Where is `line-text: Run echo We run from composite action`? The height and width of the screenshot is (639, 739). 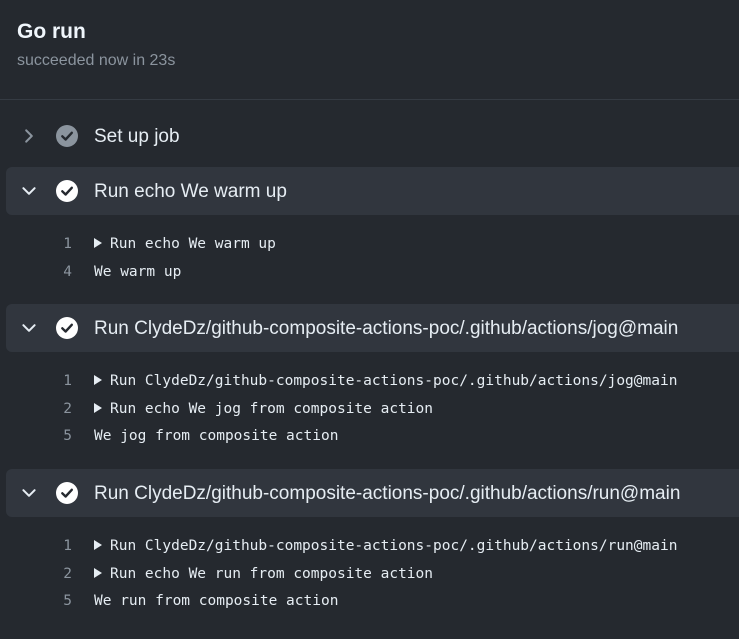
line-text: Run echo We run from composite action is located at coordinates (272, 573).